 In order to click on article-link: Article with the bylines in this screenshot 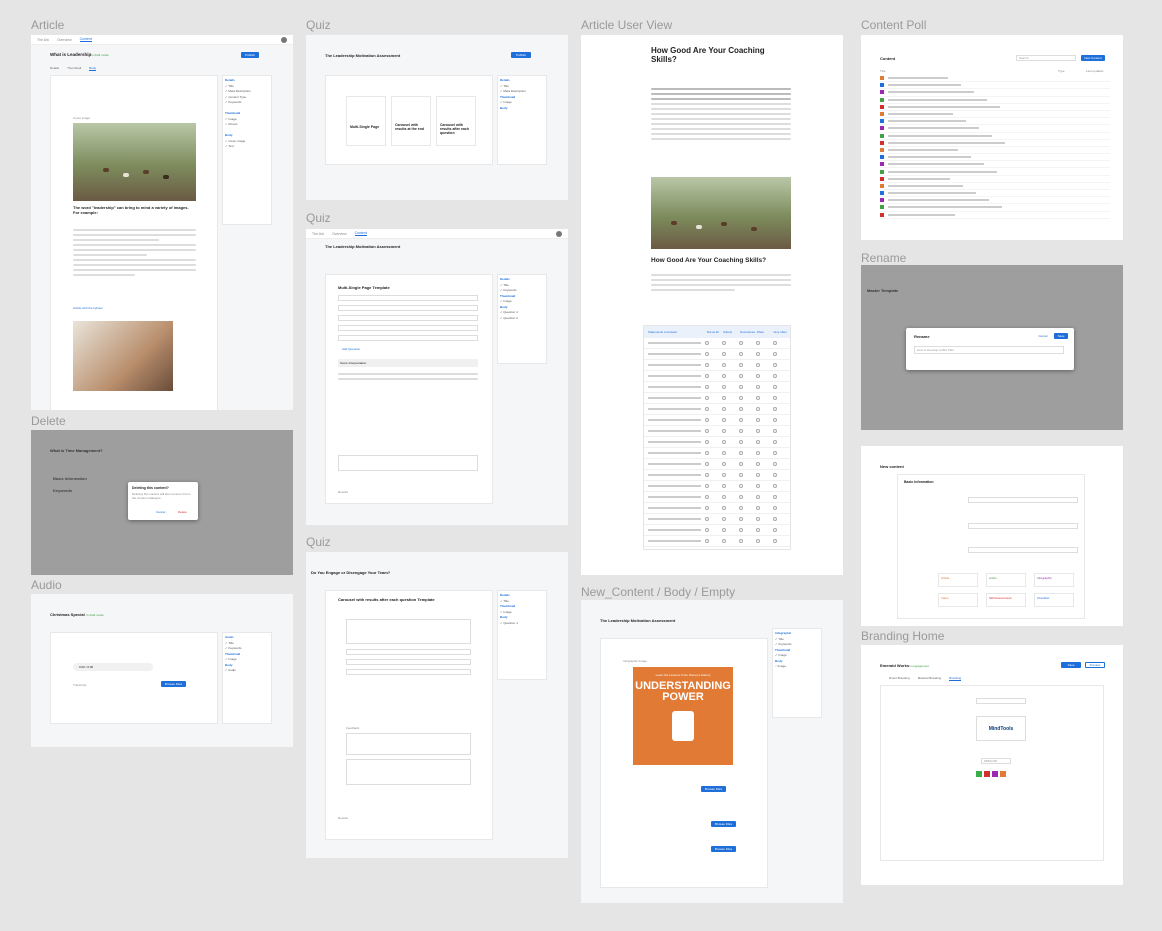, I will do `click(88, 308)`.